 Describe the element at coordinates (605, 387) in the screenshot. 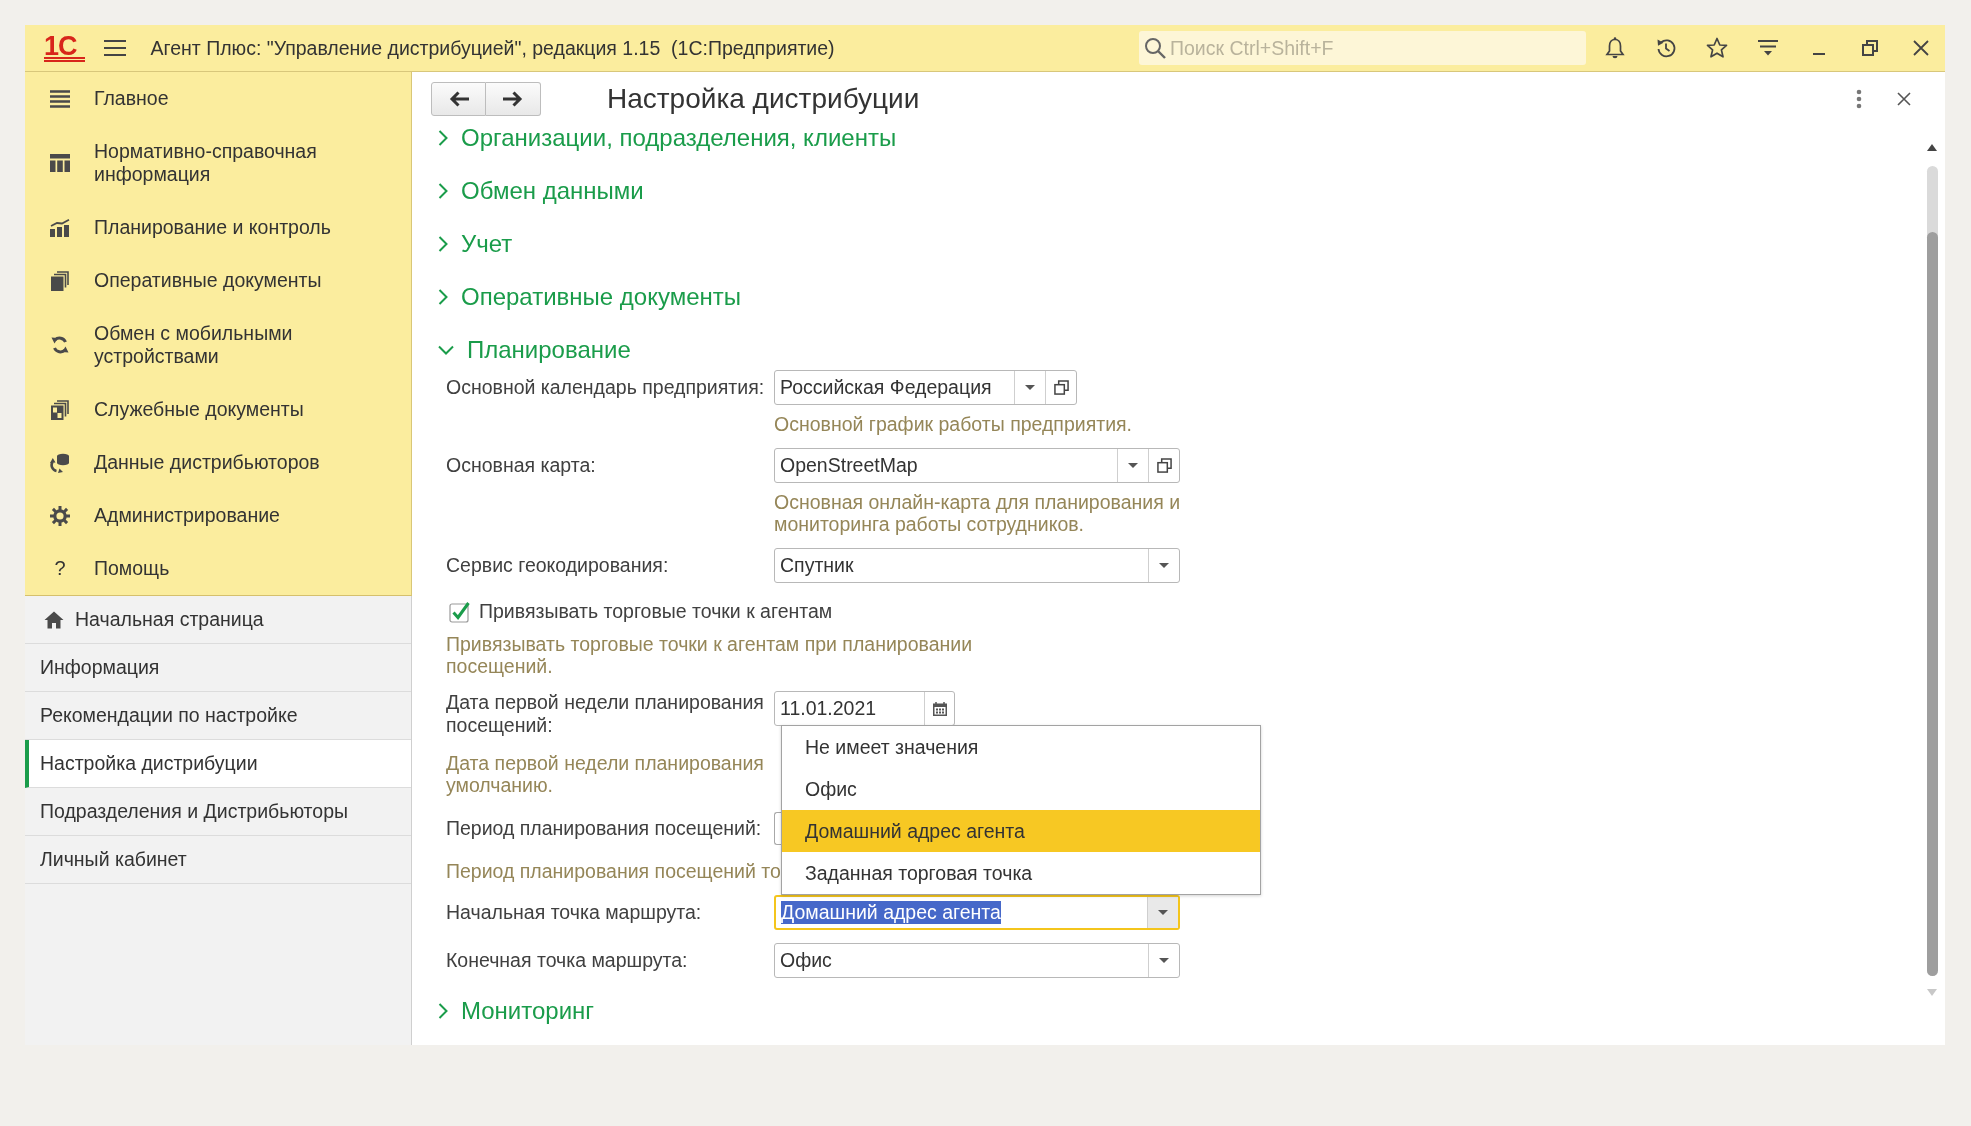

I see `field-label: Основной календарь предприятия:` at that location.